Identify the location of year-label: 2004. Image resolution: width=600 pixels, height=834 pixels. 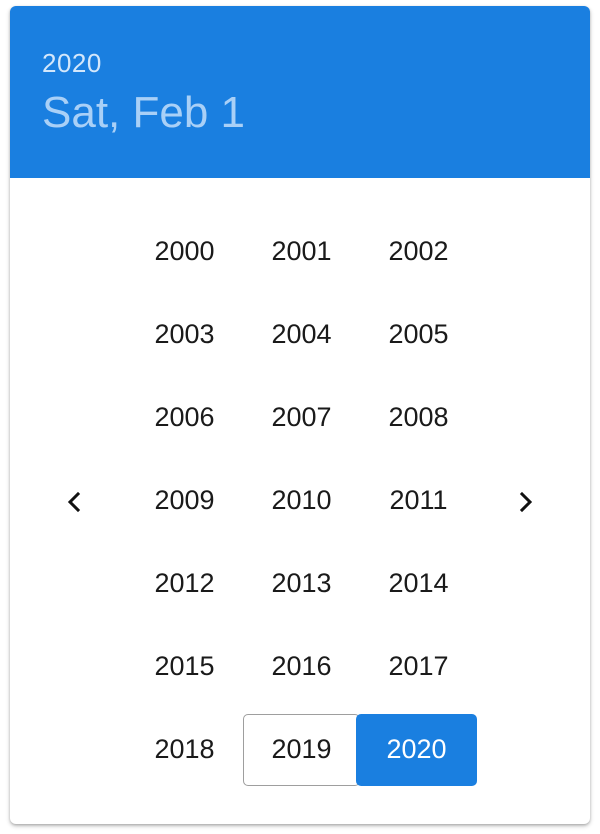
(301, 334).